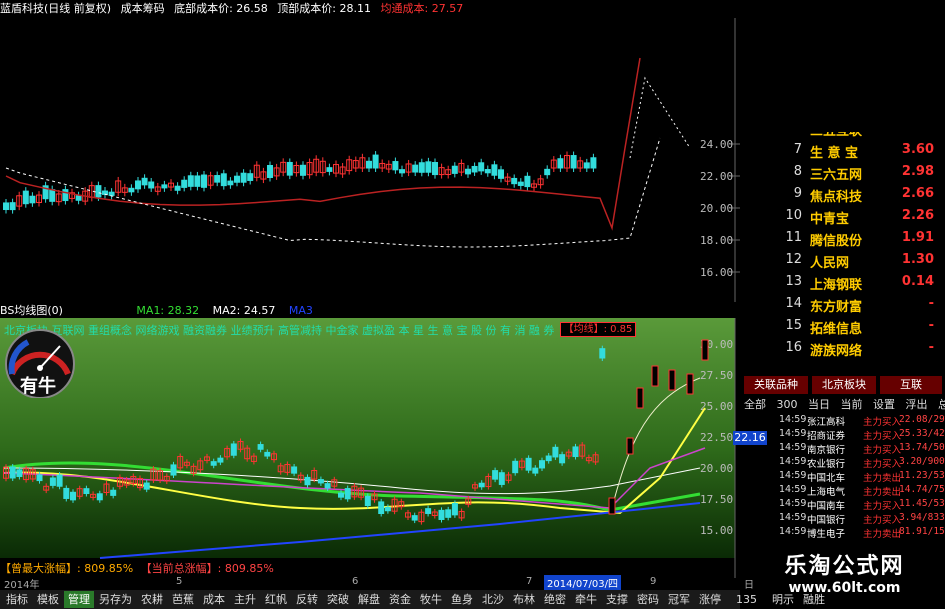 The width and height of the screenshot is (945, 609). I want to click on formula-tab: 密码, so click(648, 599).